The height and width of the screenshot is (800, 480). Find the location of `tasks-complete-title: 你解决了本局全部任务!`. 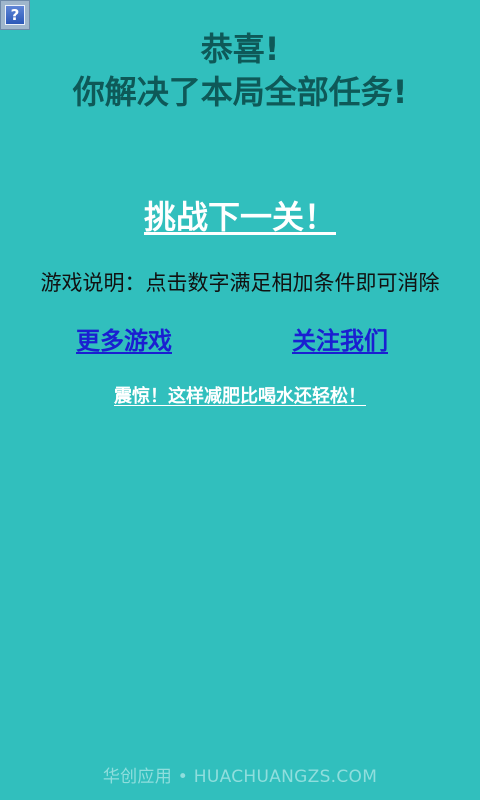

tasks-complete-title: 你解决了本局全部任务! is located at coordinates (240, 92).